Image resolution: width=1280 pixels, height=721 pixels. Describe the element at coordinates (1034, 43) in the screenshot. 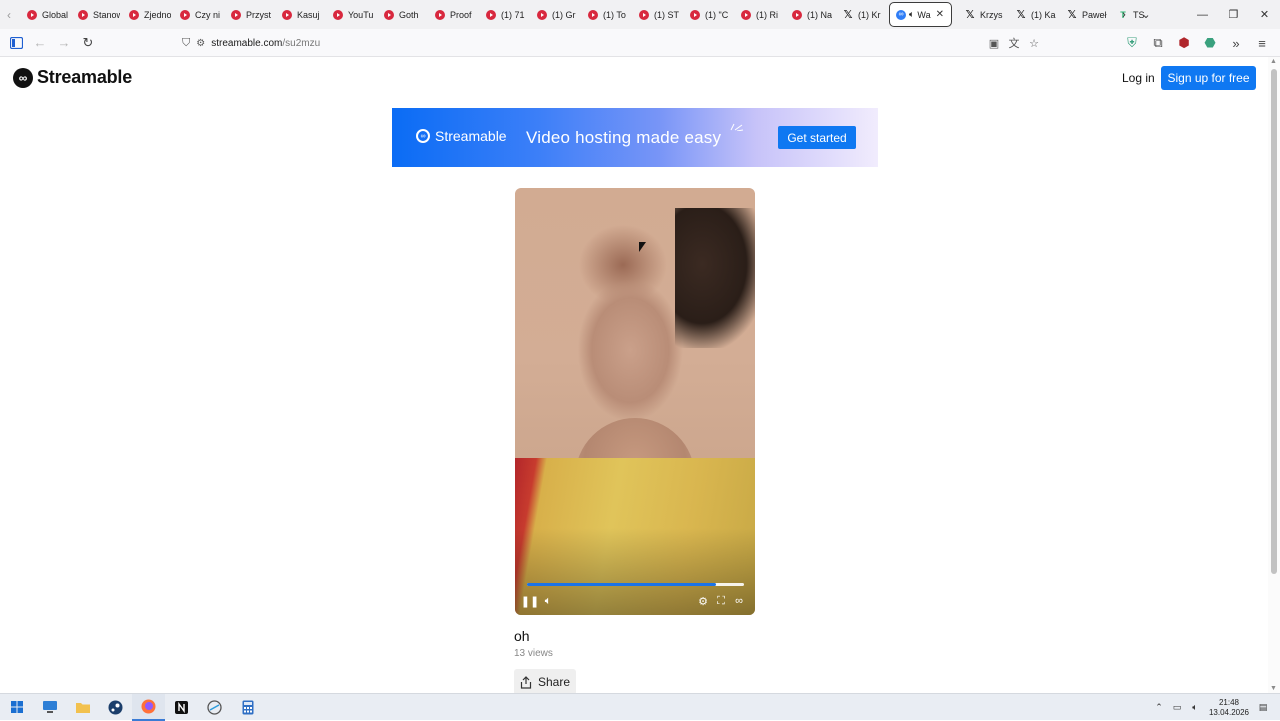

I see `bookmark-star-icon: ☆` at that location.